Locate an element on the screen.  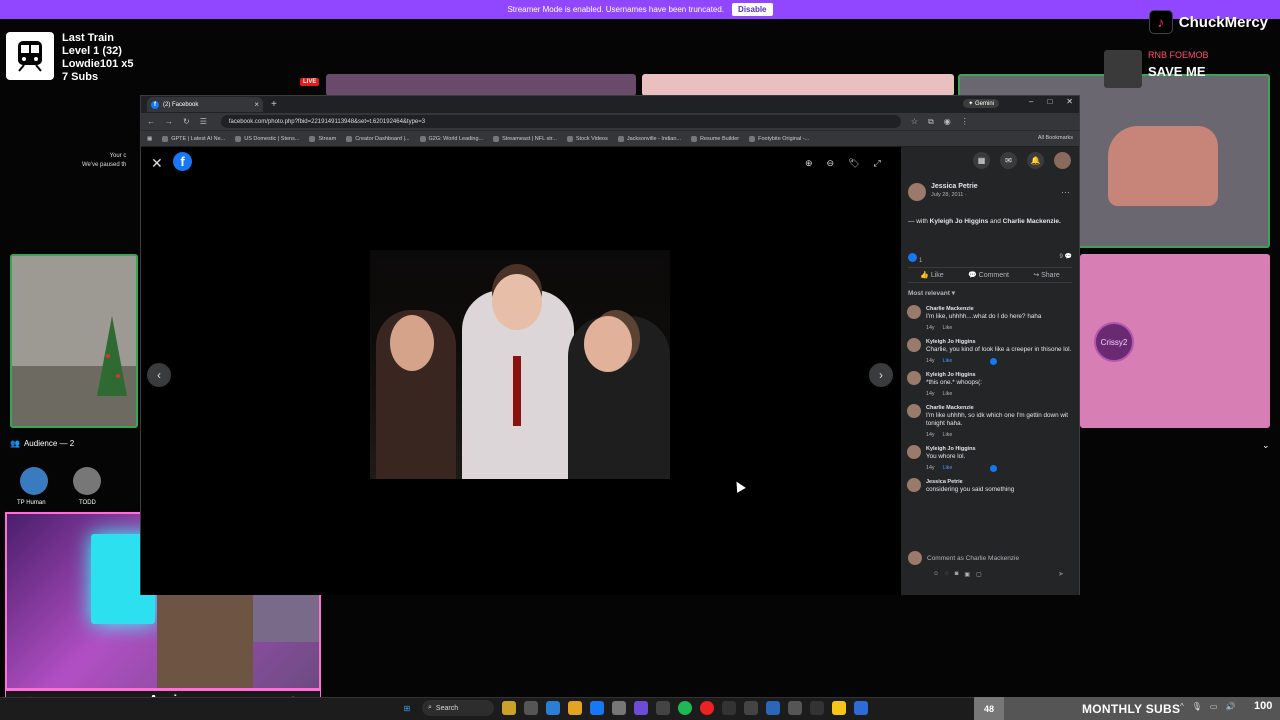
more-options-icon: ··· is located at coordinates (1065, 192).